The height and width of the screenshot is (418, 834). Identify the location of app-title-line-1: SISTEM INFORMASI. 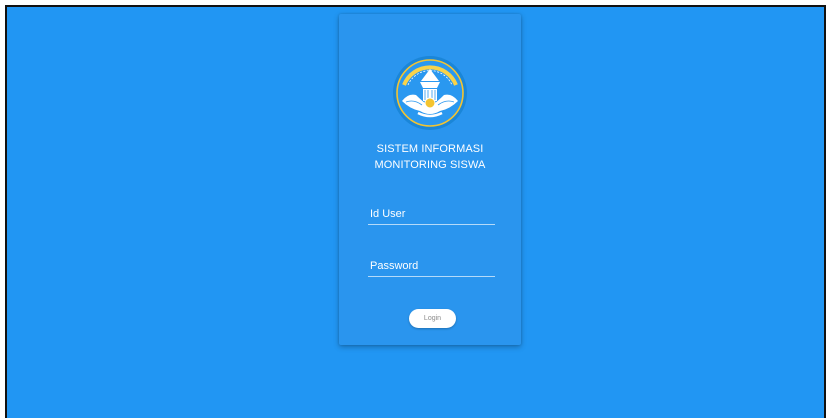
(430, 149).